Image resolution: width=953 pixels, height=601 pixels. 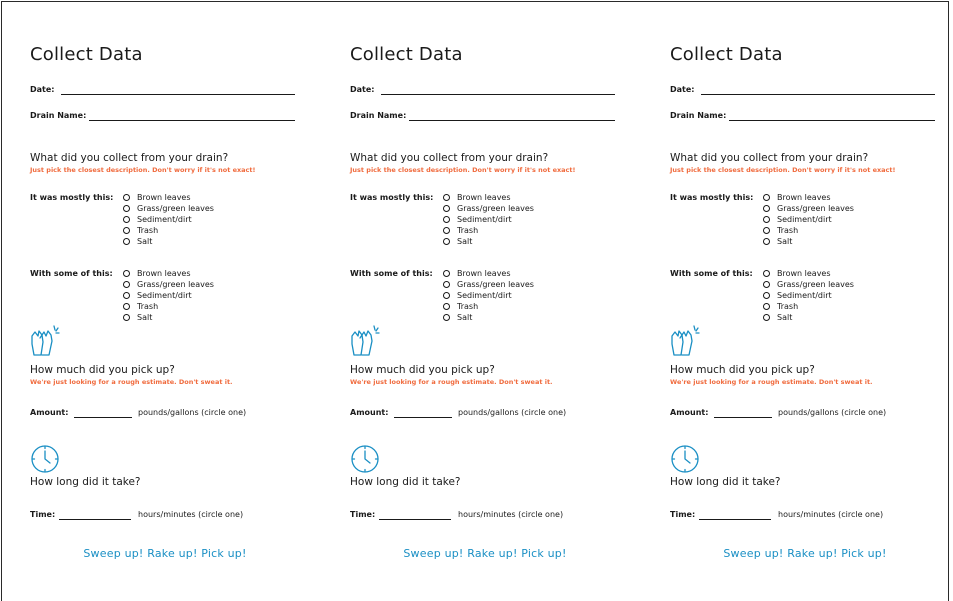 I want to click on amount-label: Amount:, so click(x=689, y=412).